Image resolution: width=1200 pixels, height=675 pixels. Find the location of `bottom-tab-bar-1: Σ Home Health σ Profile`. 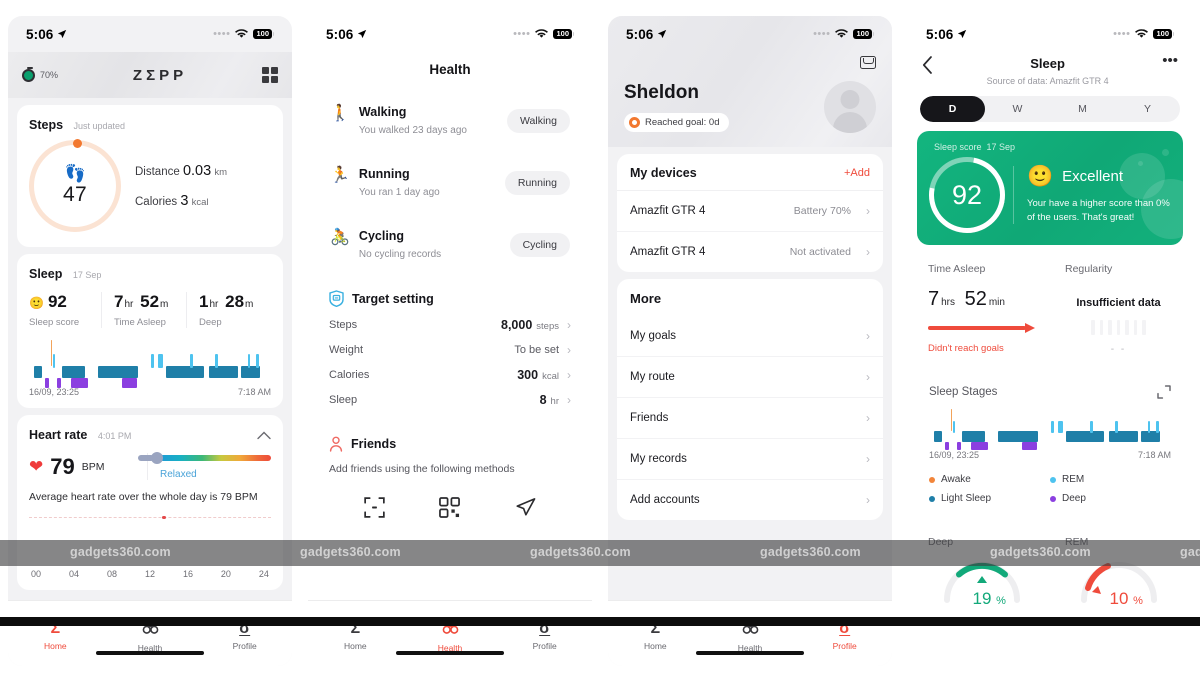

bottom-tab-bar-1: Σ Home Health σ Profile is located at coordinates (150, 633).